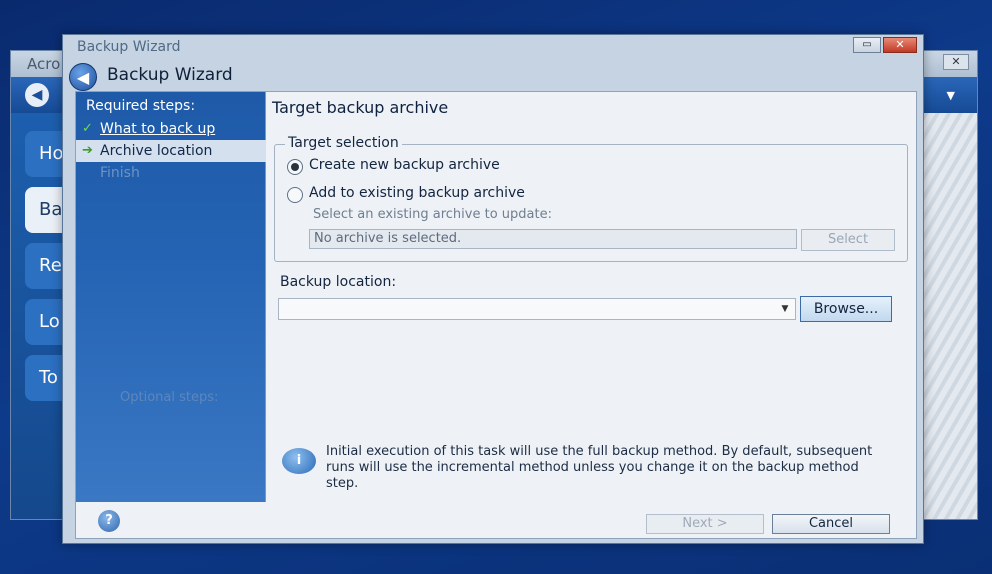  Describe the element at coordinates (295, 195) in the screenshot. I see `add-existing-archive-radio` at that location.